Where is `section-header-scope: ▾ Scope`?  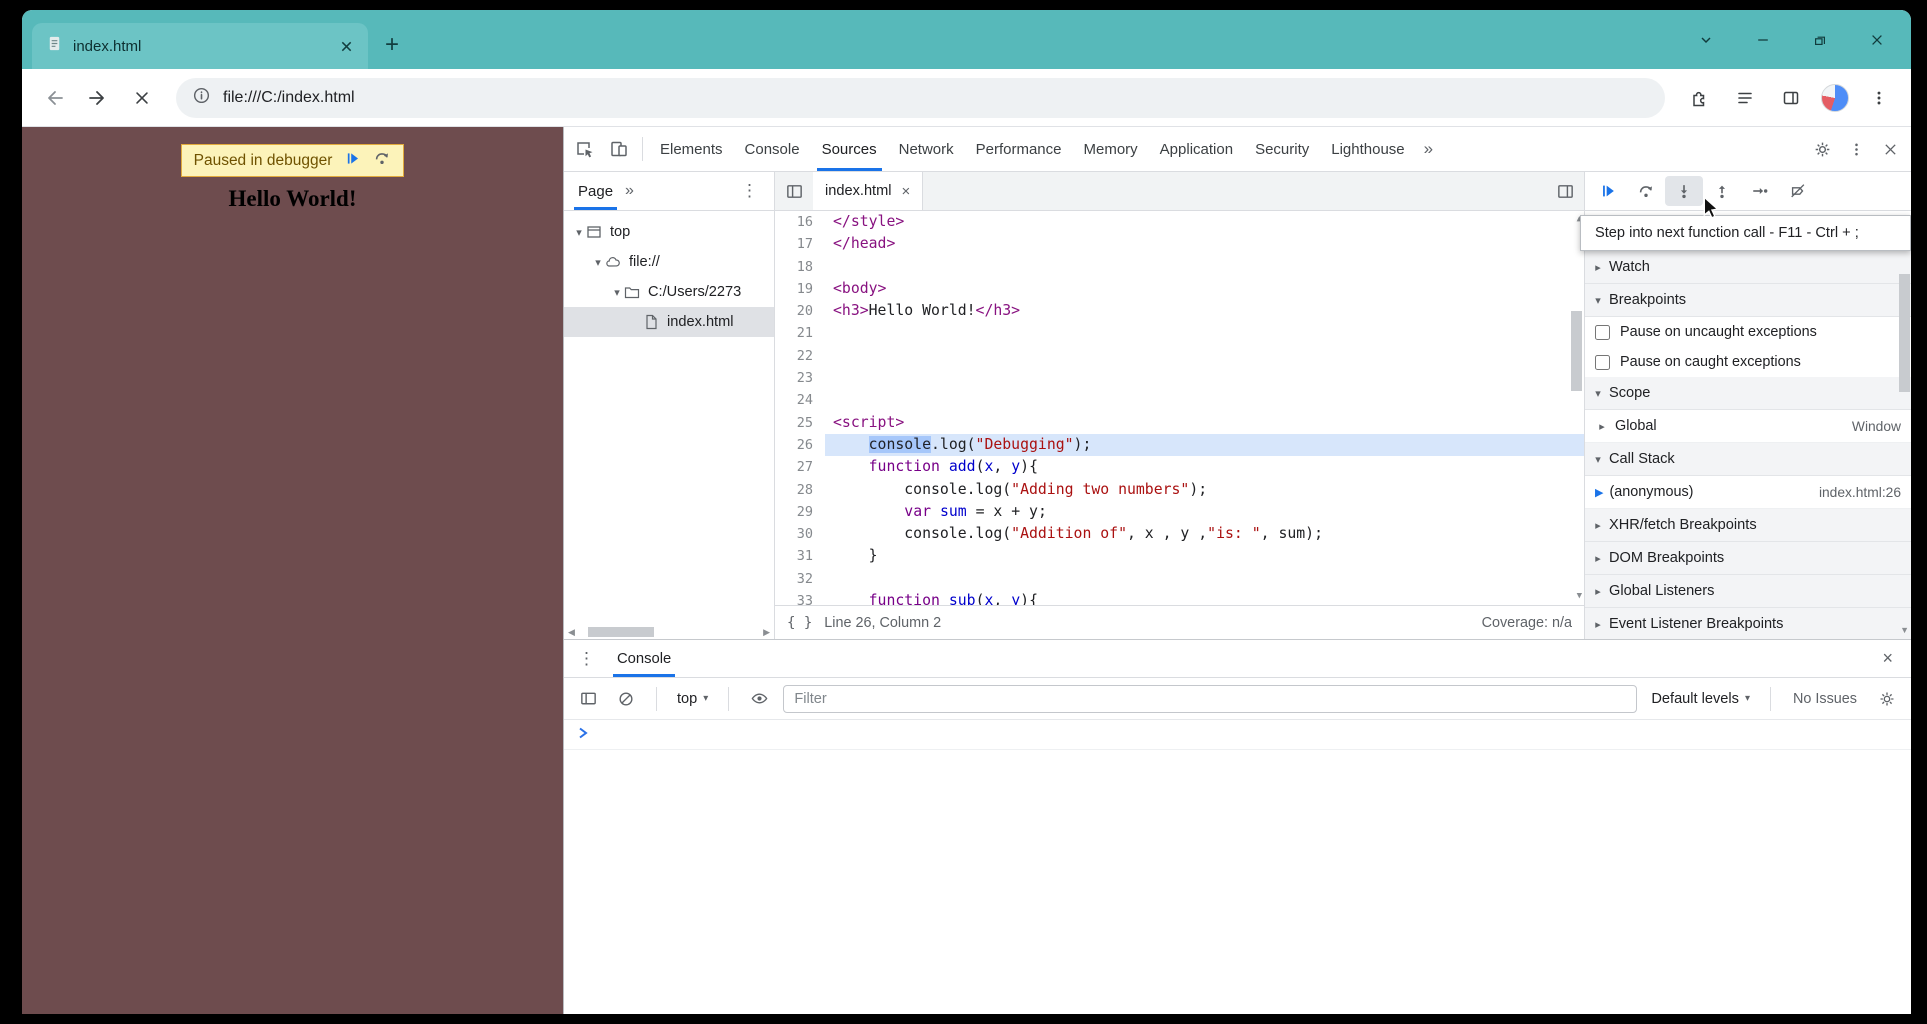
section-header-scope: ▾ Scope is located at coordinates (1748, 393).